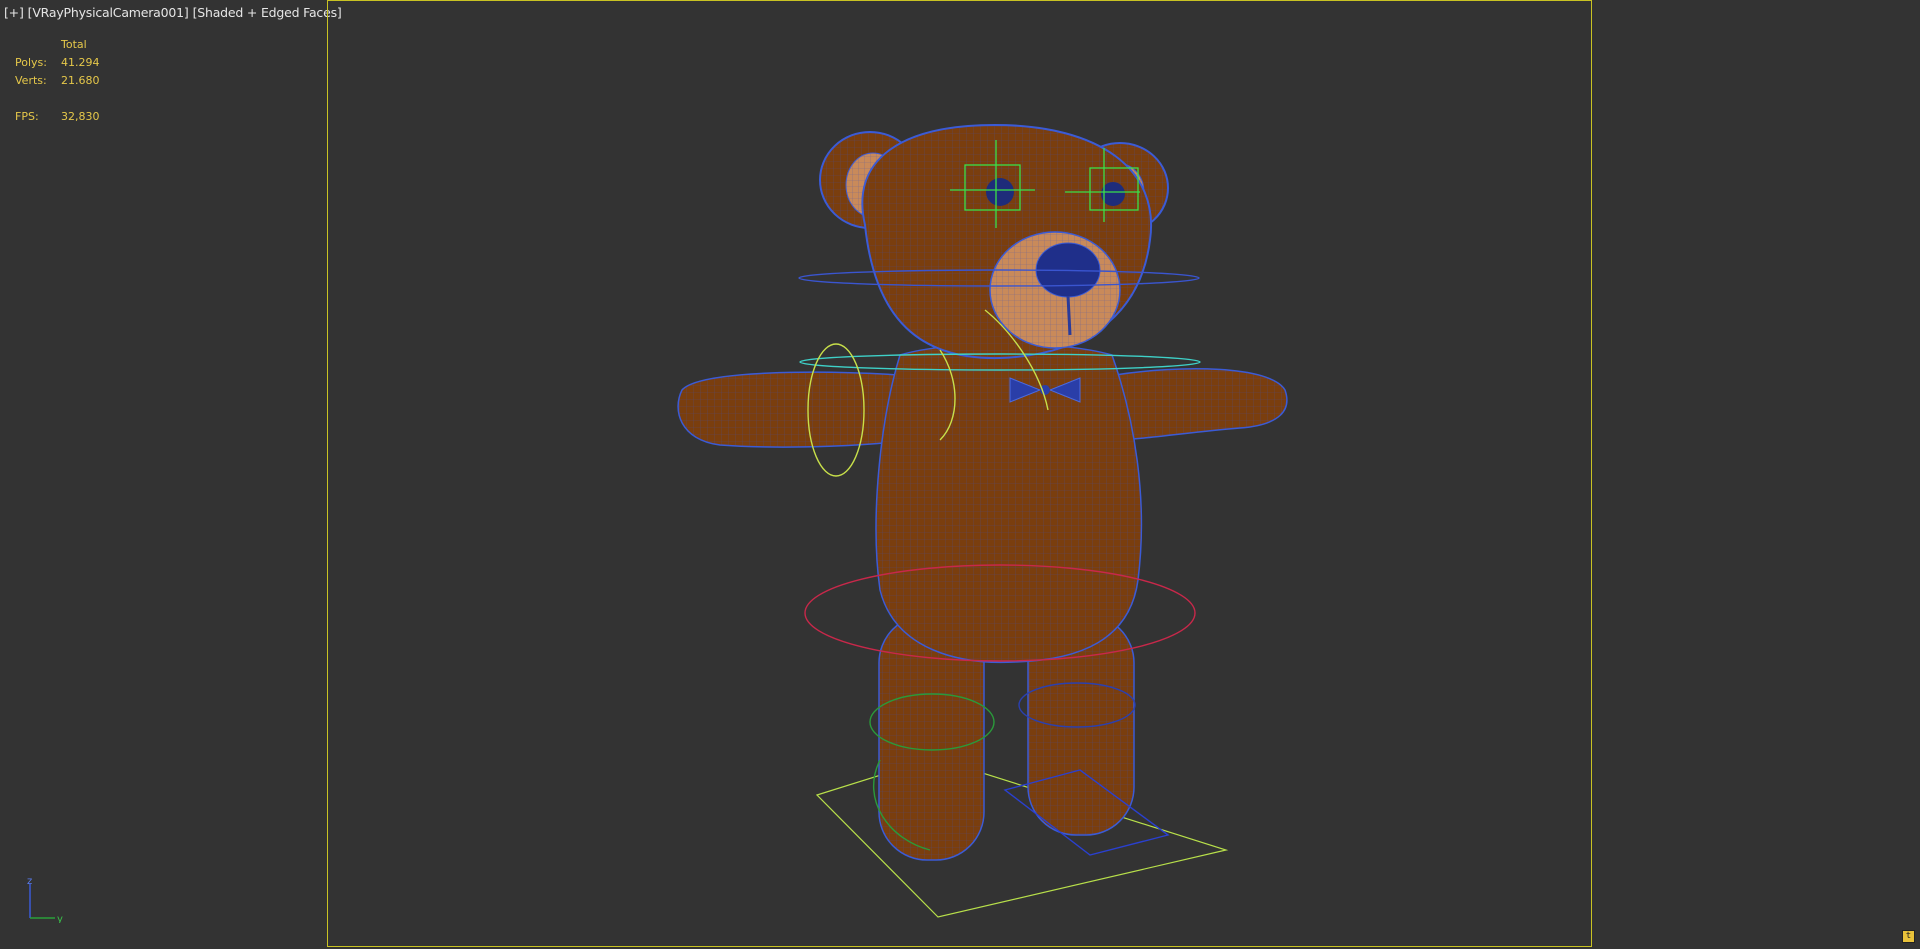  What do you see at coordinates (1009, 503) in the screenshot?
I see `bear-body` at bounding box center [1009, 503].